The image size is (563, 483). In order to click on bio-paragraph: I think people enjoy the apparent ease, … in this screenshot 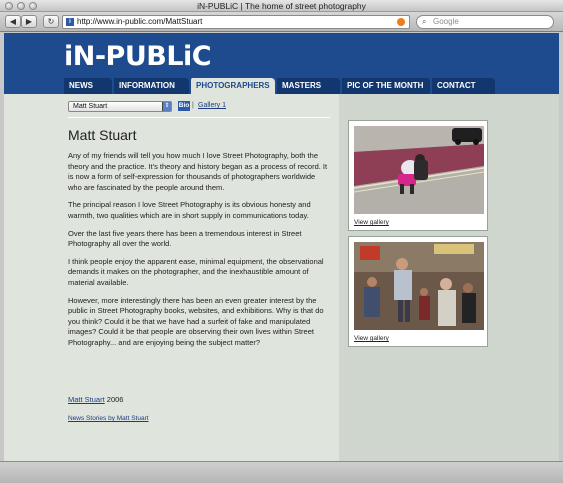, I will do `click(196, 271)`.